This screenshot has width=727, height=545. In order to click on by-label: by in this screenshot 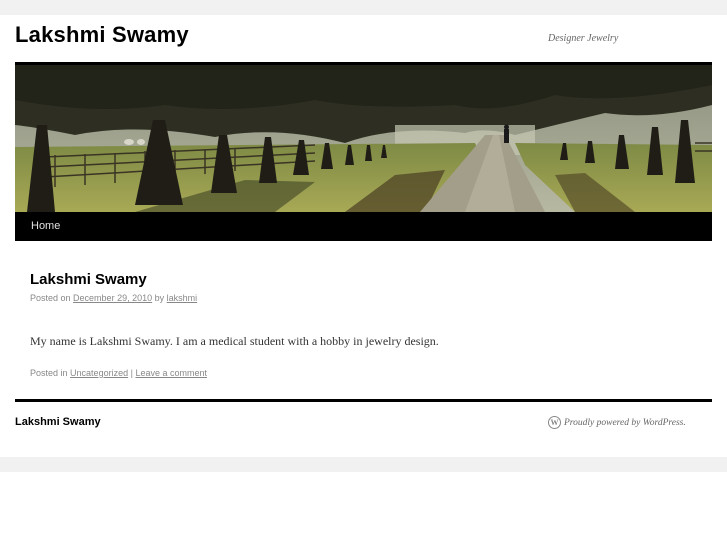, I will do `click(159, 298)`.